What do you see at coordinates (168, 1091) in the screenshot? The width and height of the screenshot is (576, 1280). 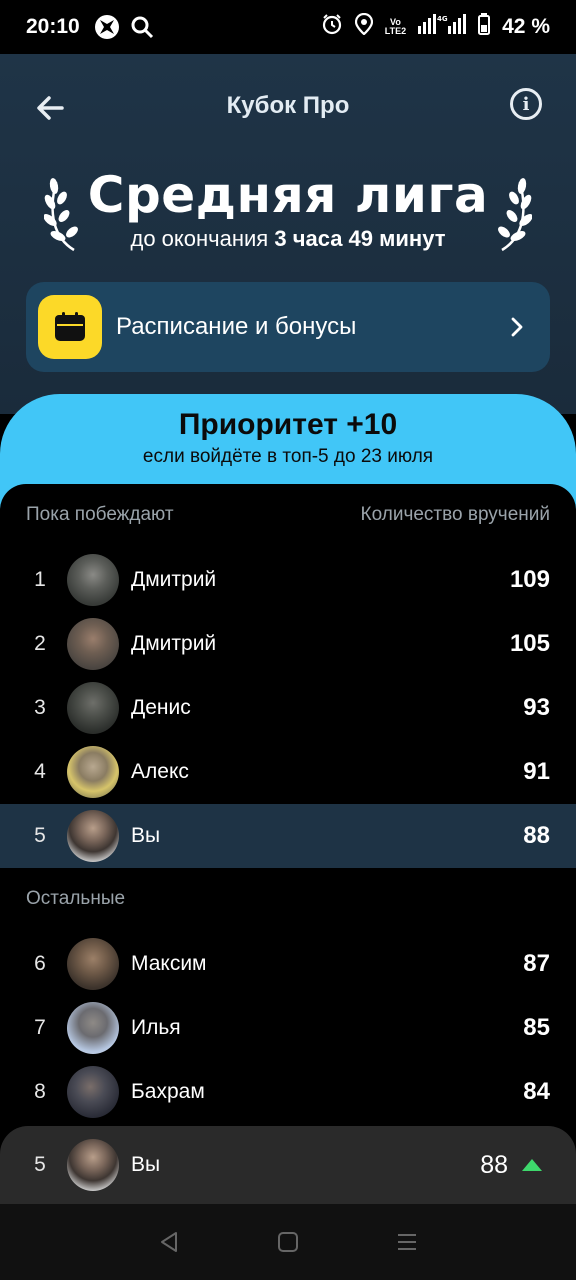 I see `row-name: Бахрам` at bounding box center [168, 1091].